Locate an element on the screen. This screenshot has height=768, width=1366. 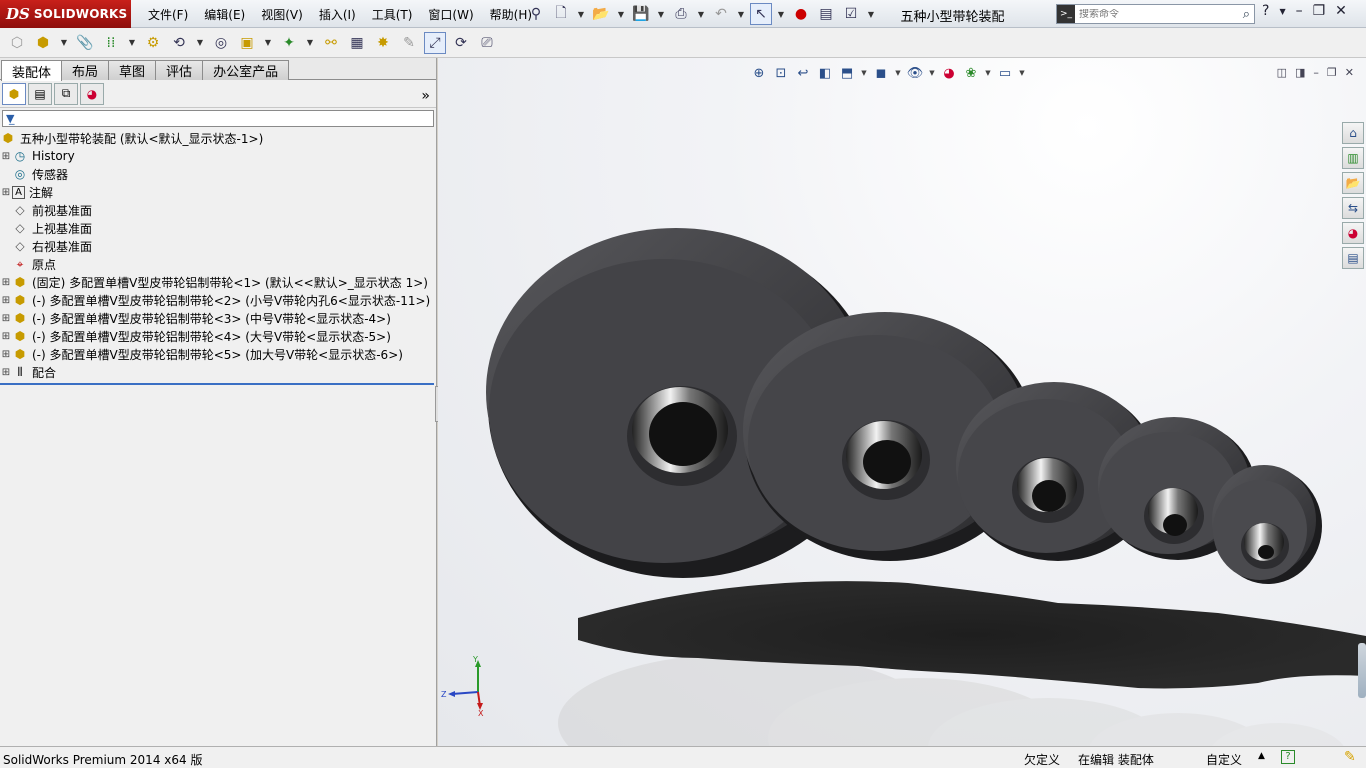
new-dropdown-icon: ▼ is located at coordinates (581, 14).